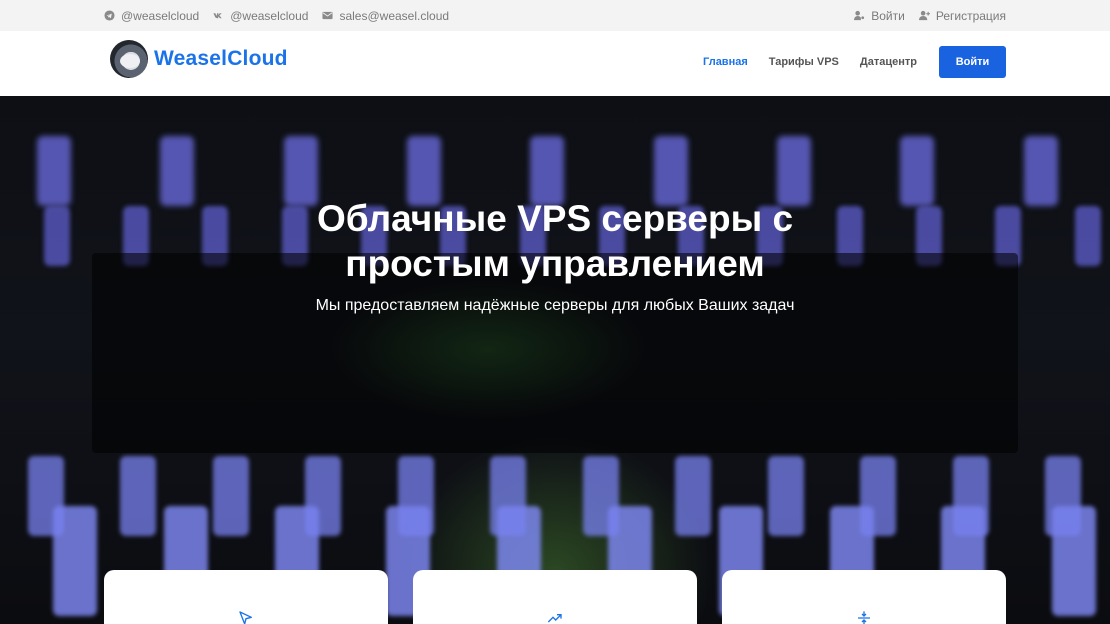  What do you see at coordinates (864, 617) in the screenshot?
I see `arrows-compress-icon` at bounding box center [864, 617].